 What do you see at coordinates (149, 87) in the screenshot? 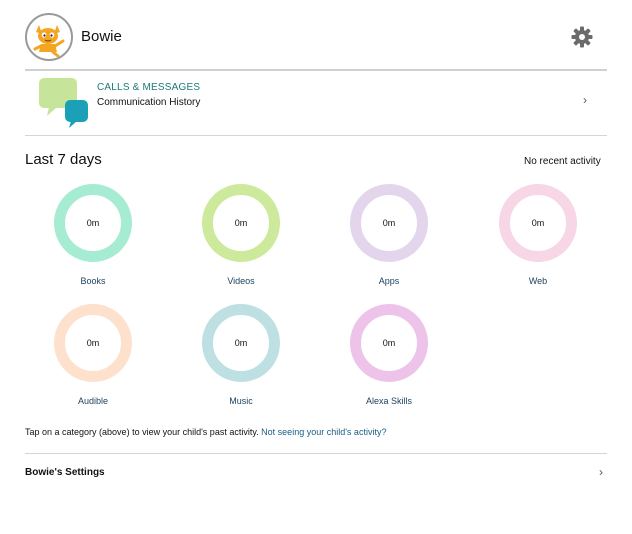
I see `calls-messages-title: CALLS & MESSAGES` at bounding box center [149, 87].